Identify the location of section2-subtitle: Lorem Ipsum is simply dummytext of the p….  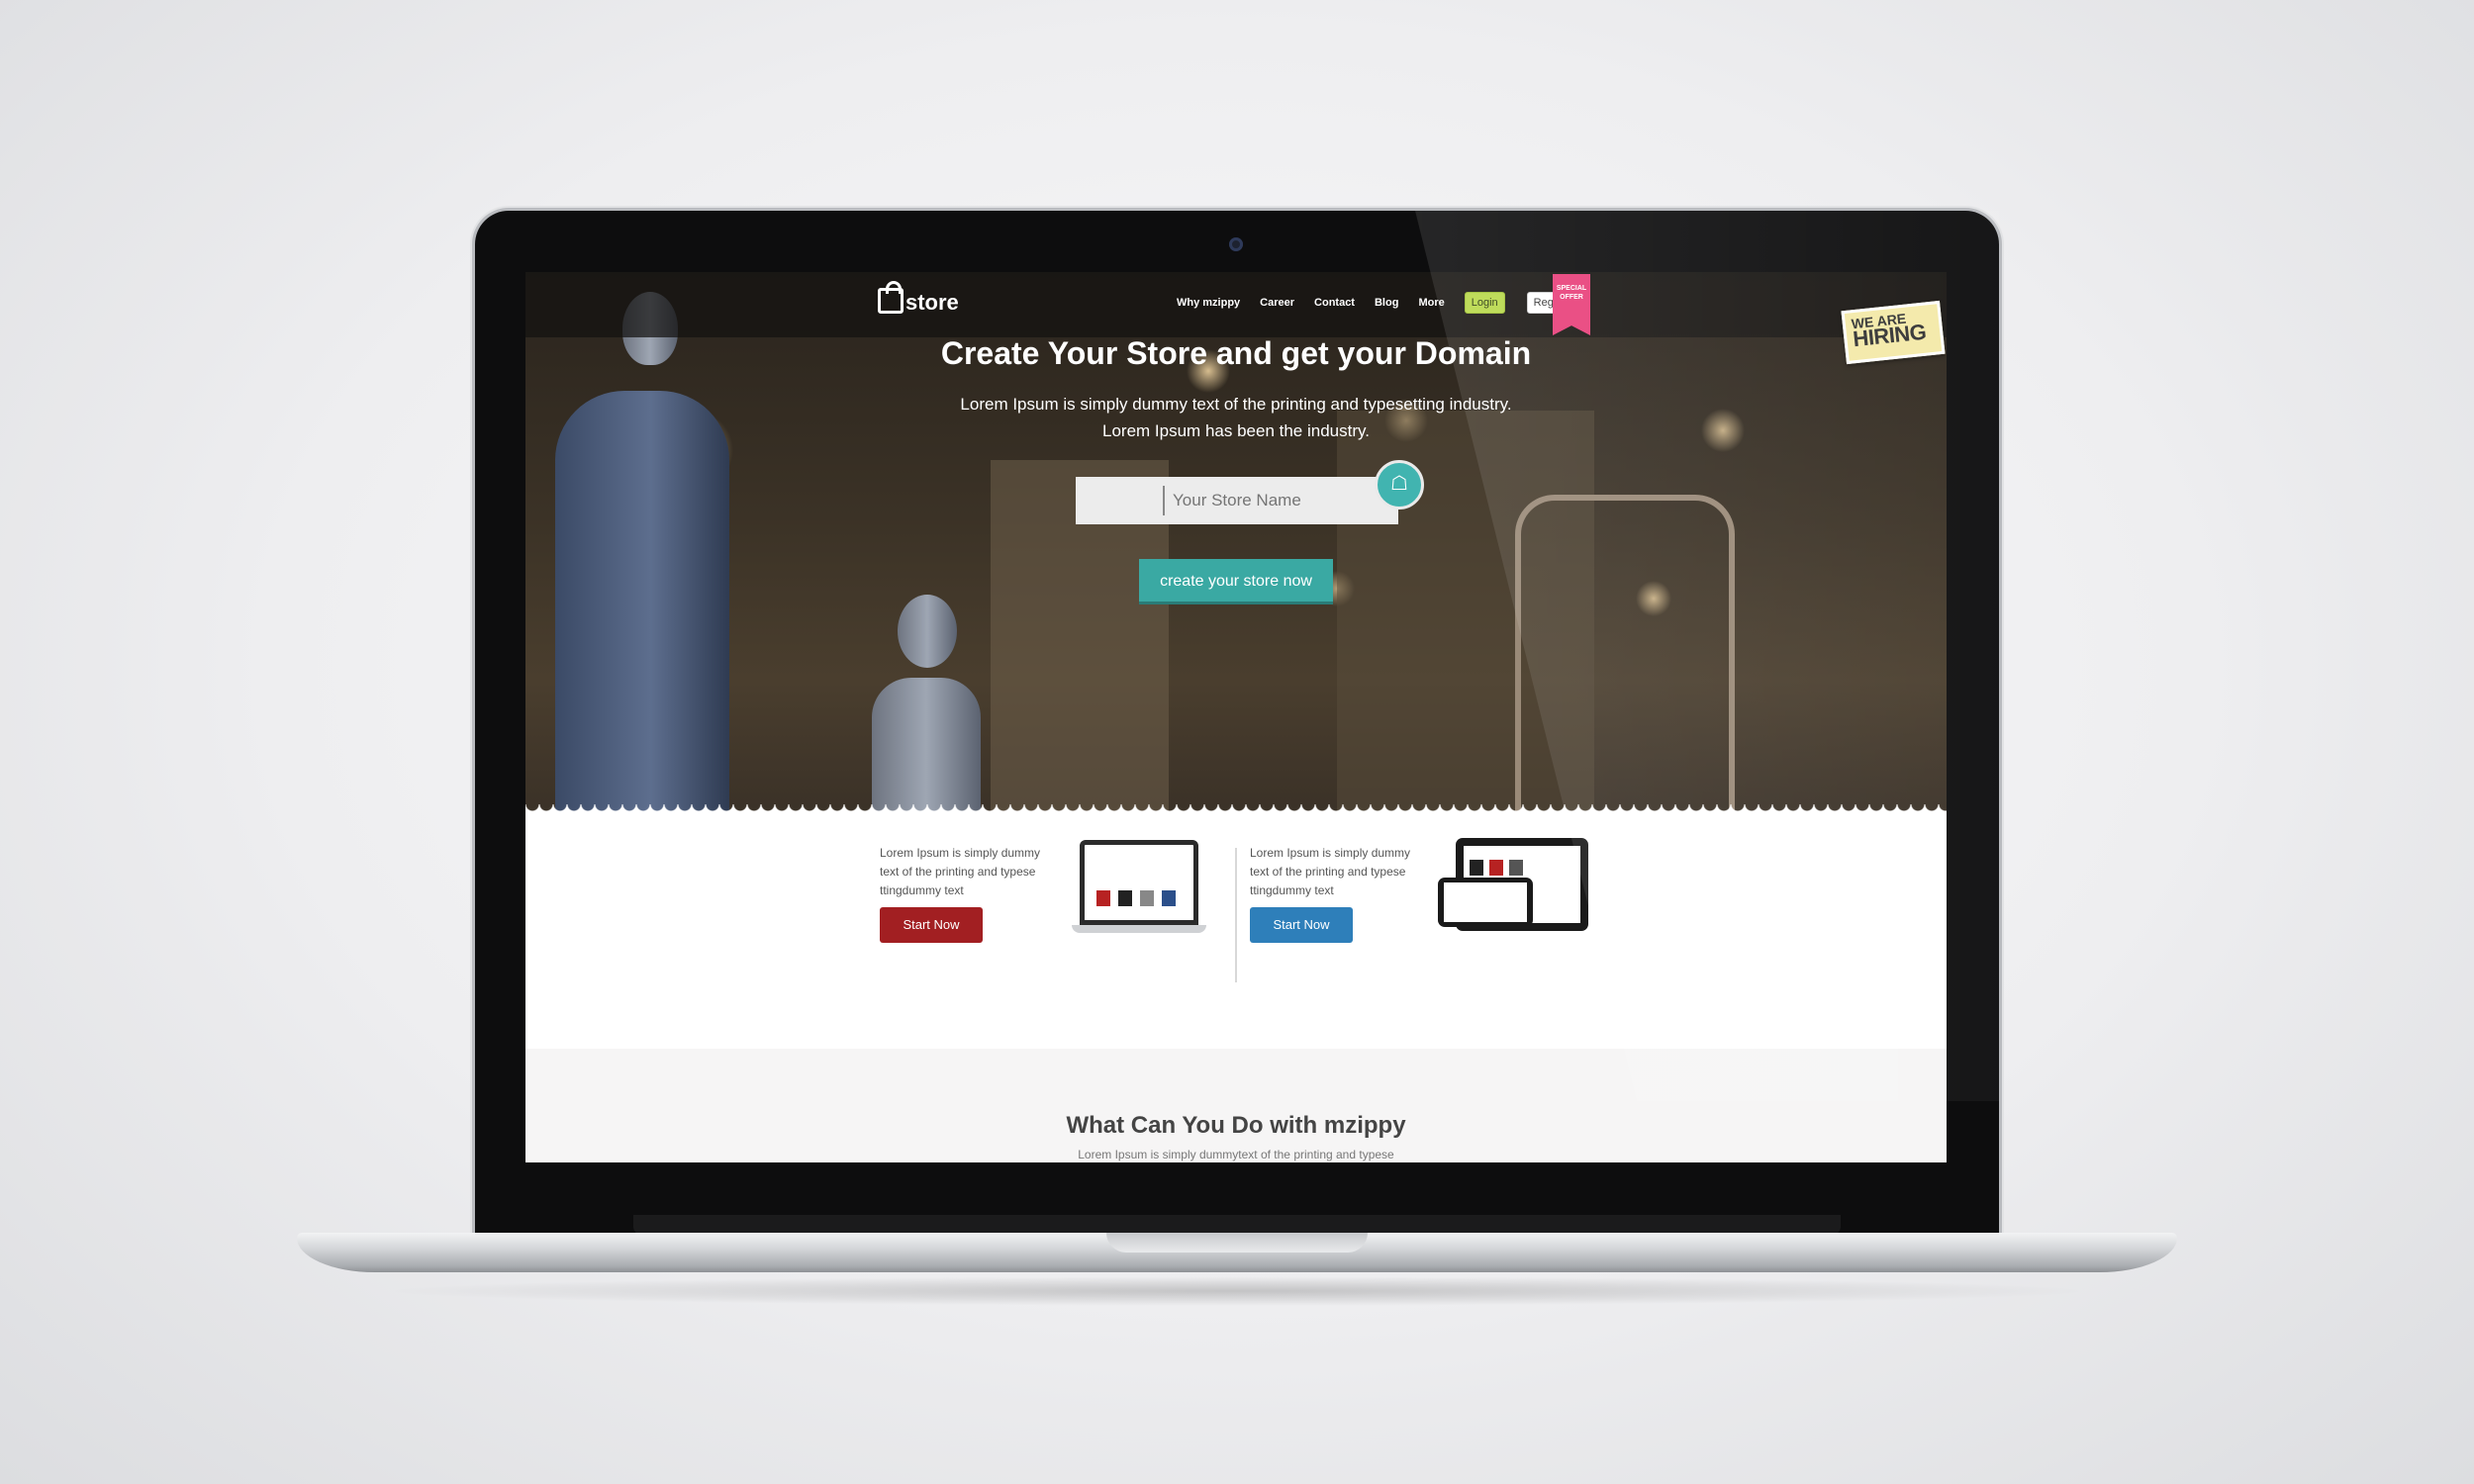
(1236, 1154).